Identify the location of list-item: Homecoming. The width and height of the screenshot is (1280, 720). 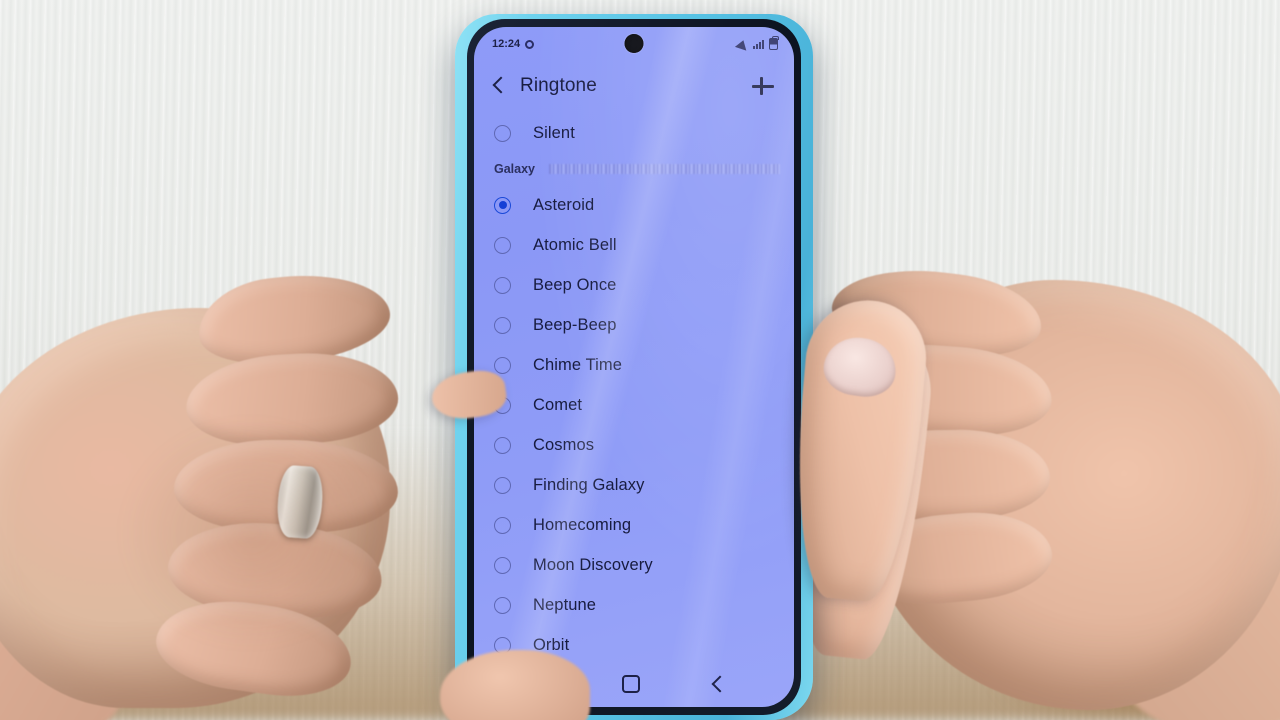
(634, 525).